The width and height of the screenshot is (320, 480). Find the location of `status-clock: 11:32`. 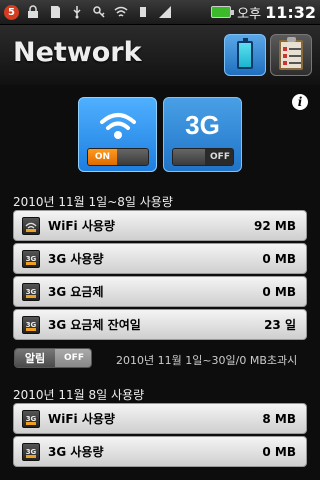

status-clock: 11:32 is located at coordinates (290, 12).